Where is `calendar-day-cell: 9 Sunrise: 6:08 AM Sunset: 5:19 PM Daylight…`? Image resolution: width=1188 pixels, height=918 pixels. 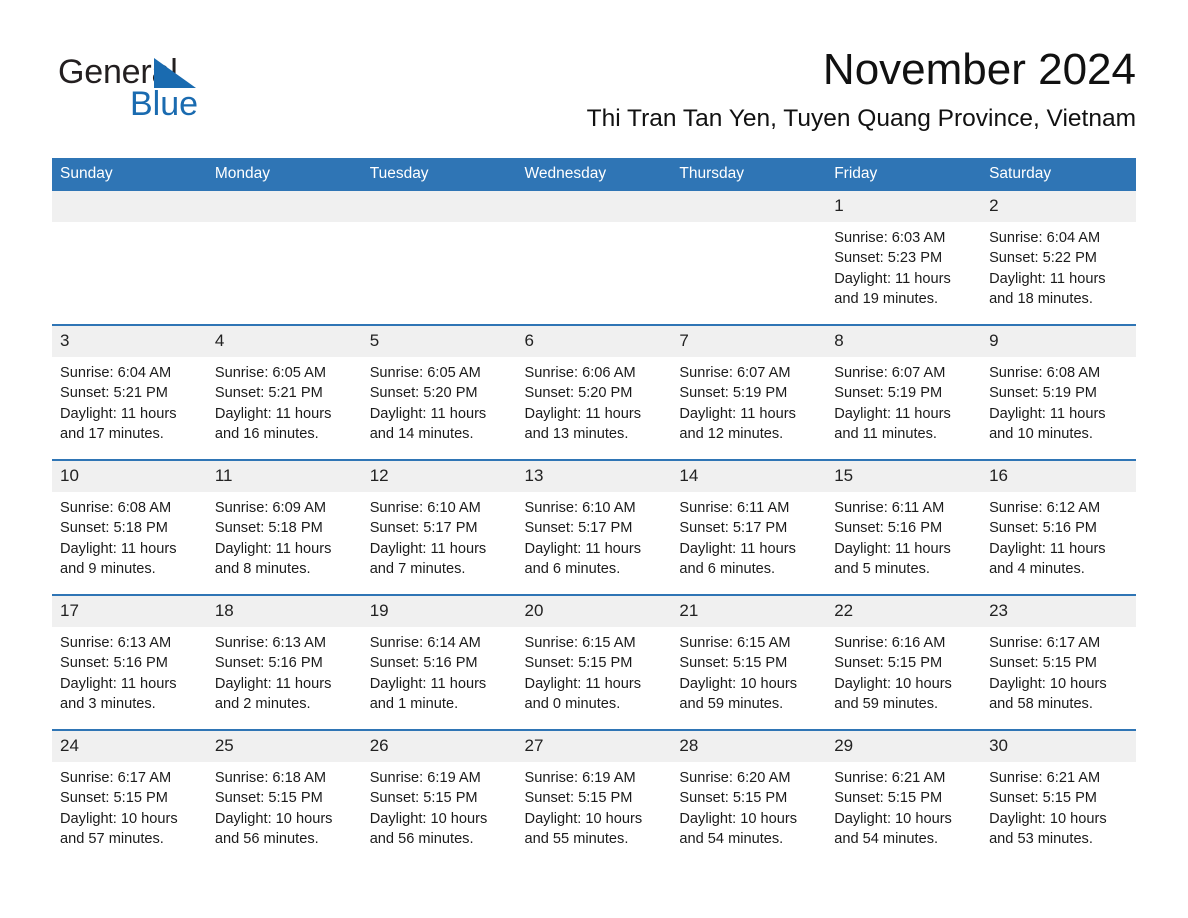
calendar-day-cell: 9 Sunrise: 6:08 AM Sunset: 5:19 PM Daylight… is located at coordinates (1058, 392).